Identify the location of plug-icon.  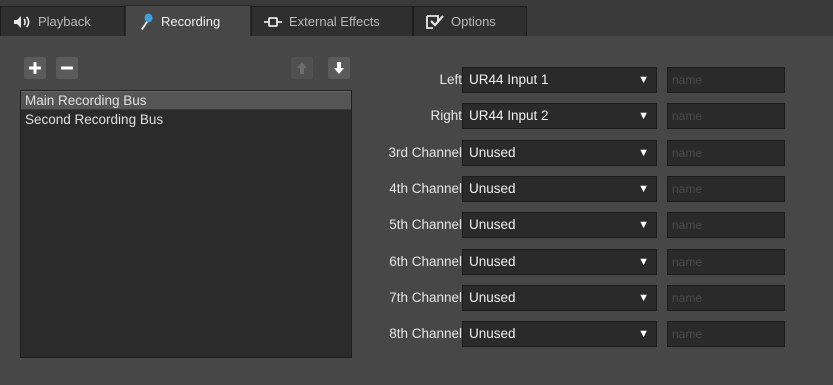
(273, 22).